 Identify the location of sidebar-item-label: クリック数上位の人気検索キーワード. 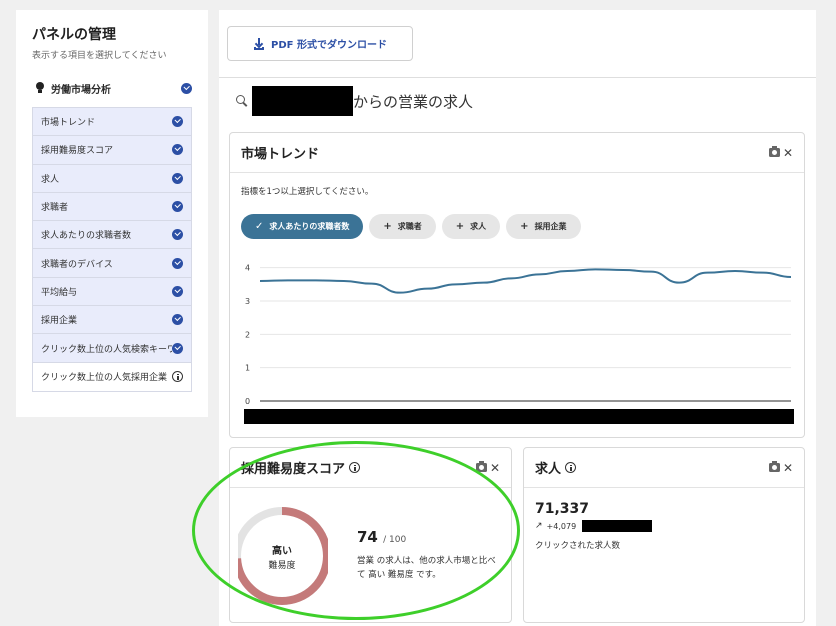
(106, 349).